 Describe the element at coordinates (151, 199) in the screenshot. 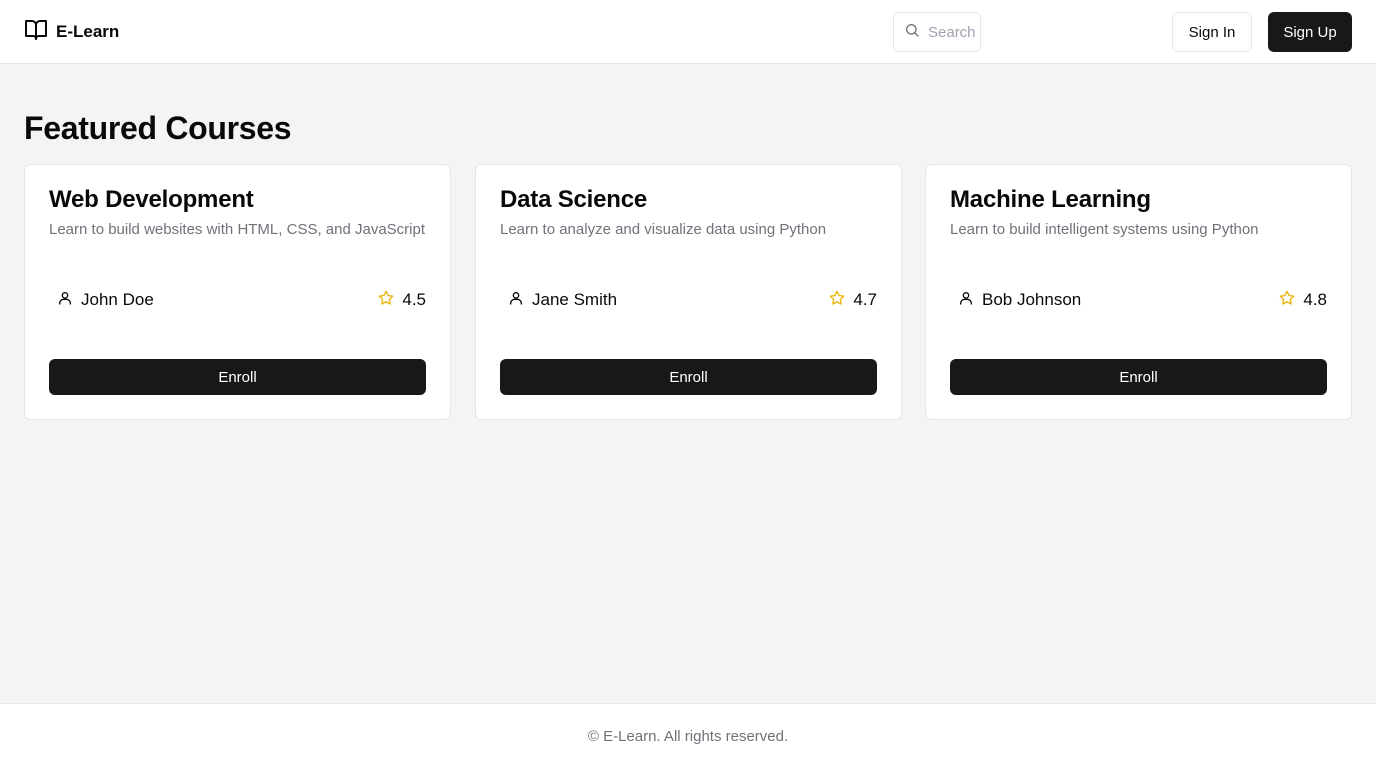

I see `course-title: Web Development` at that location.